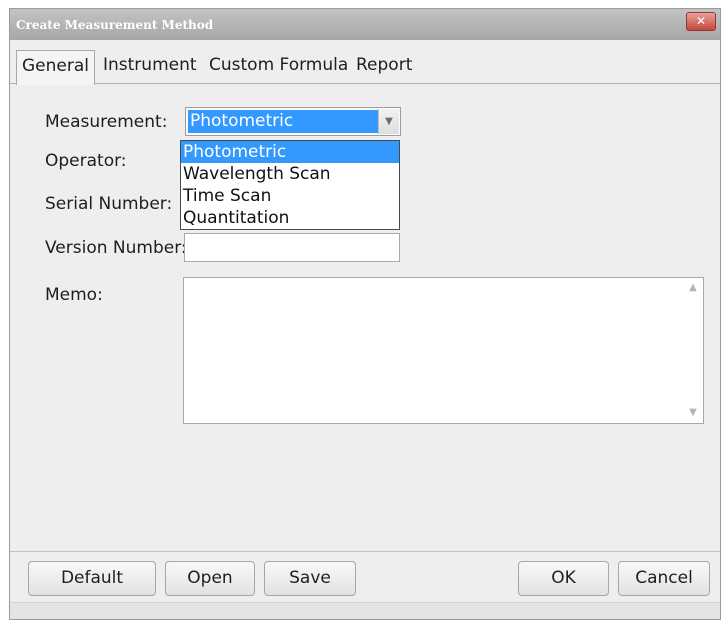  Describe the element at coordinates (278, 66) in the screenshot. I see `tab-custom-formula: Custom Formula` at that location.